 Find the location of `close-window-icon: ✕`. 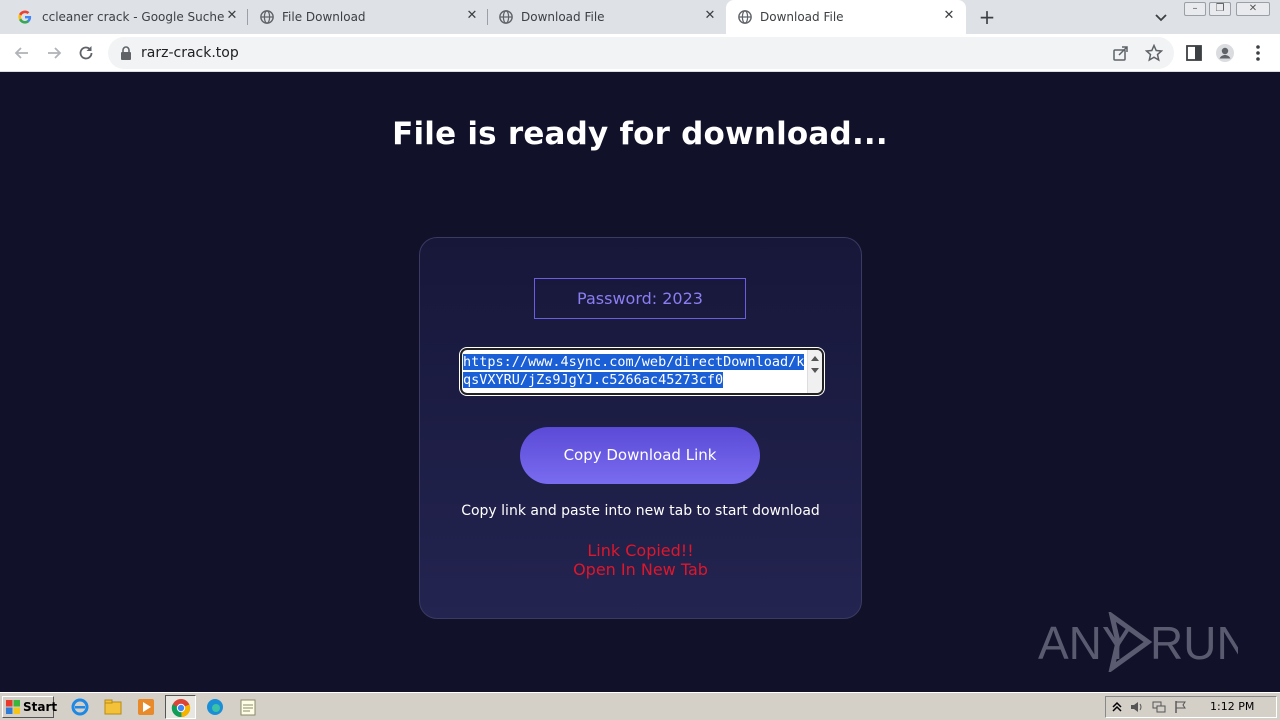

close-window-icon: ✕ is located at coordinates (1253, 9).